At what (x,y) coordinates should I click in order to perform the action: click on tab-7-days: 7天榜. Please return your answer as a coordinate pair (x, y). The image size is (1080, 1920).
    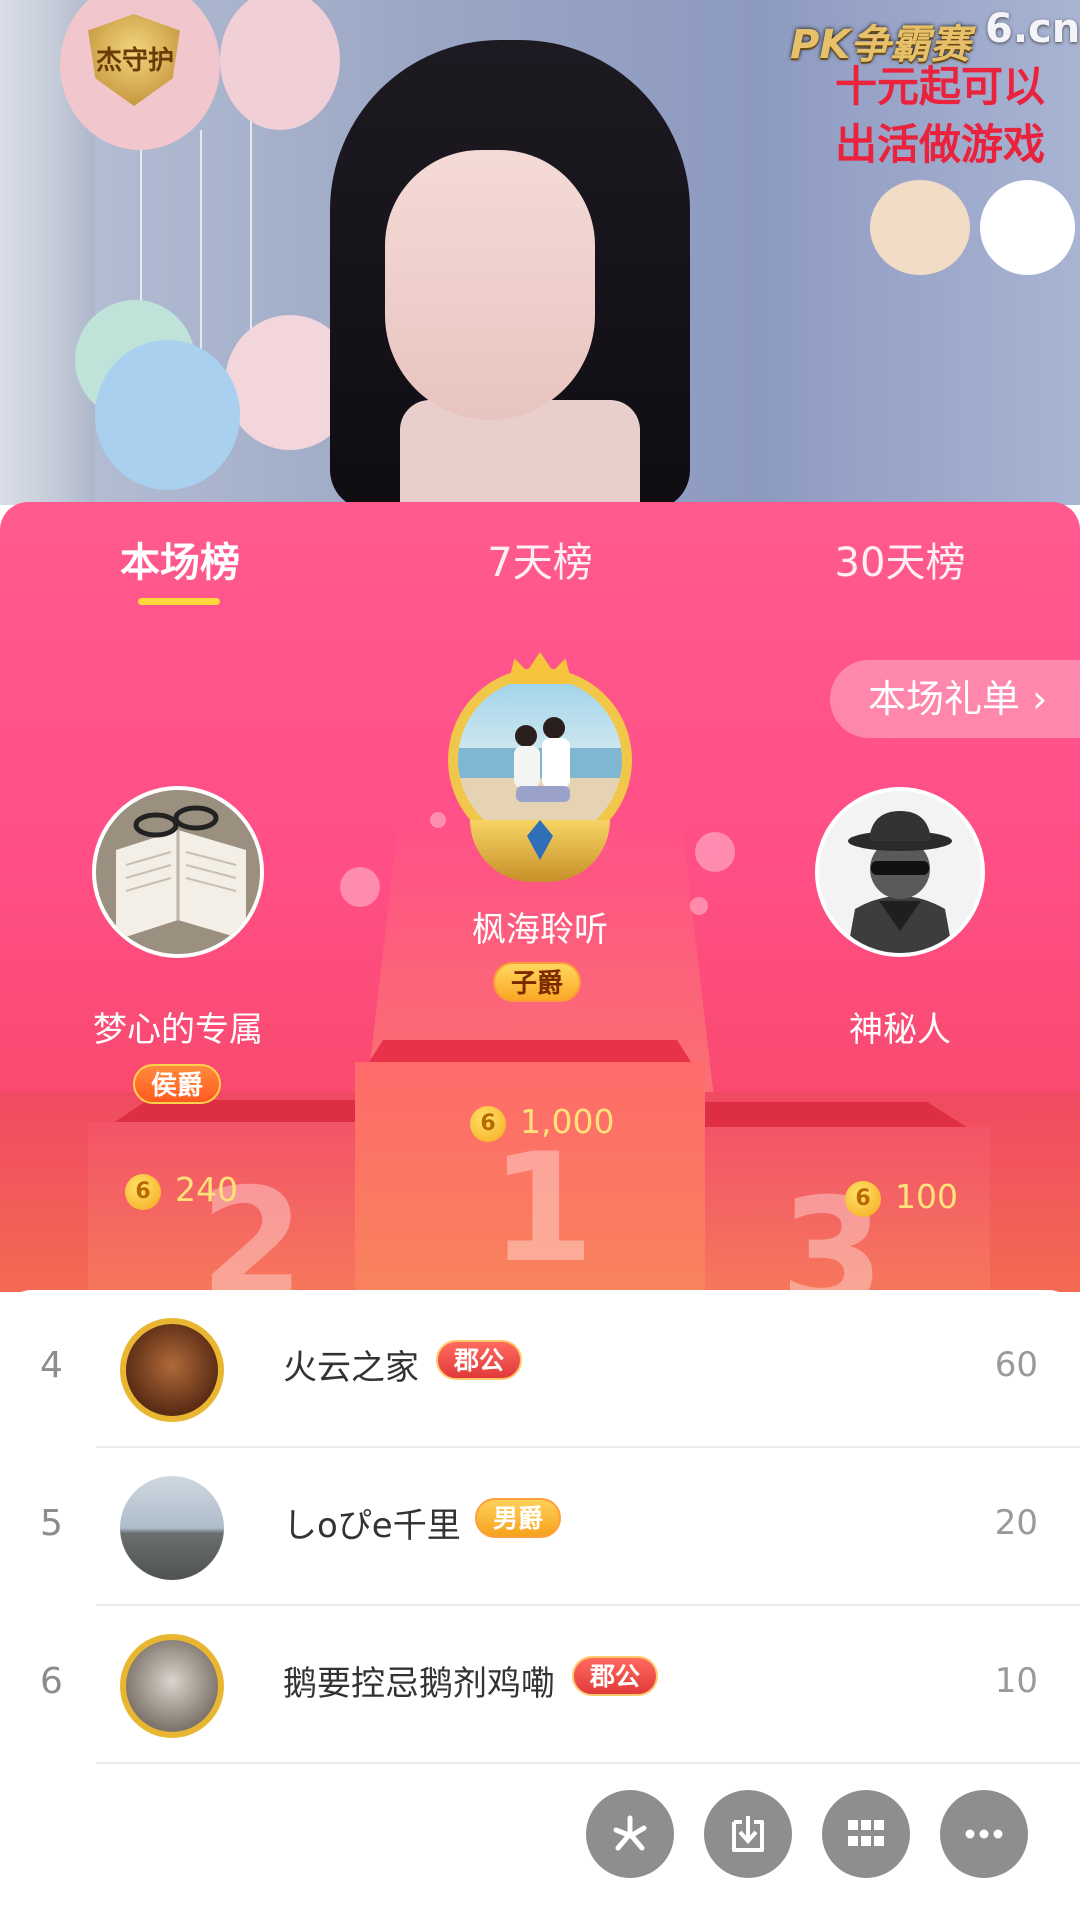
    Looking at the image, I should click on (540, 559).